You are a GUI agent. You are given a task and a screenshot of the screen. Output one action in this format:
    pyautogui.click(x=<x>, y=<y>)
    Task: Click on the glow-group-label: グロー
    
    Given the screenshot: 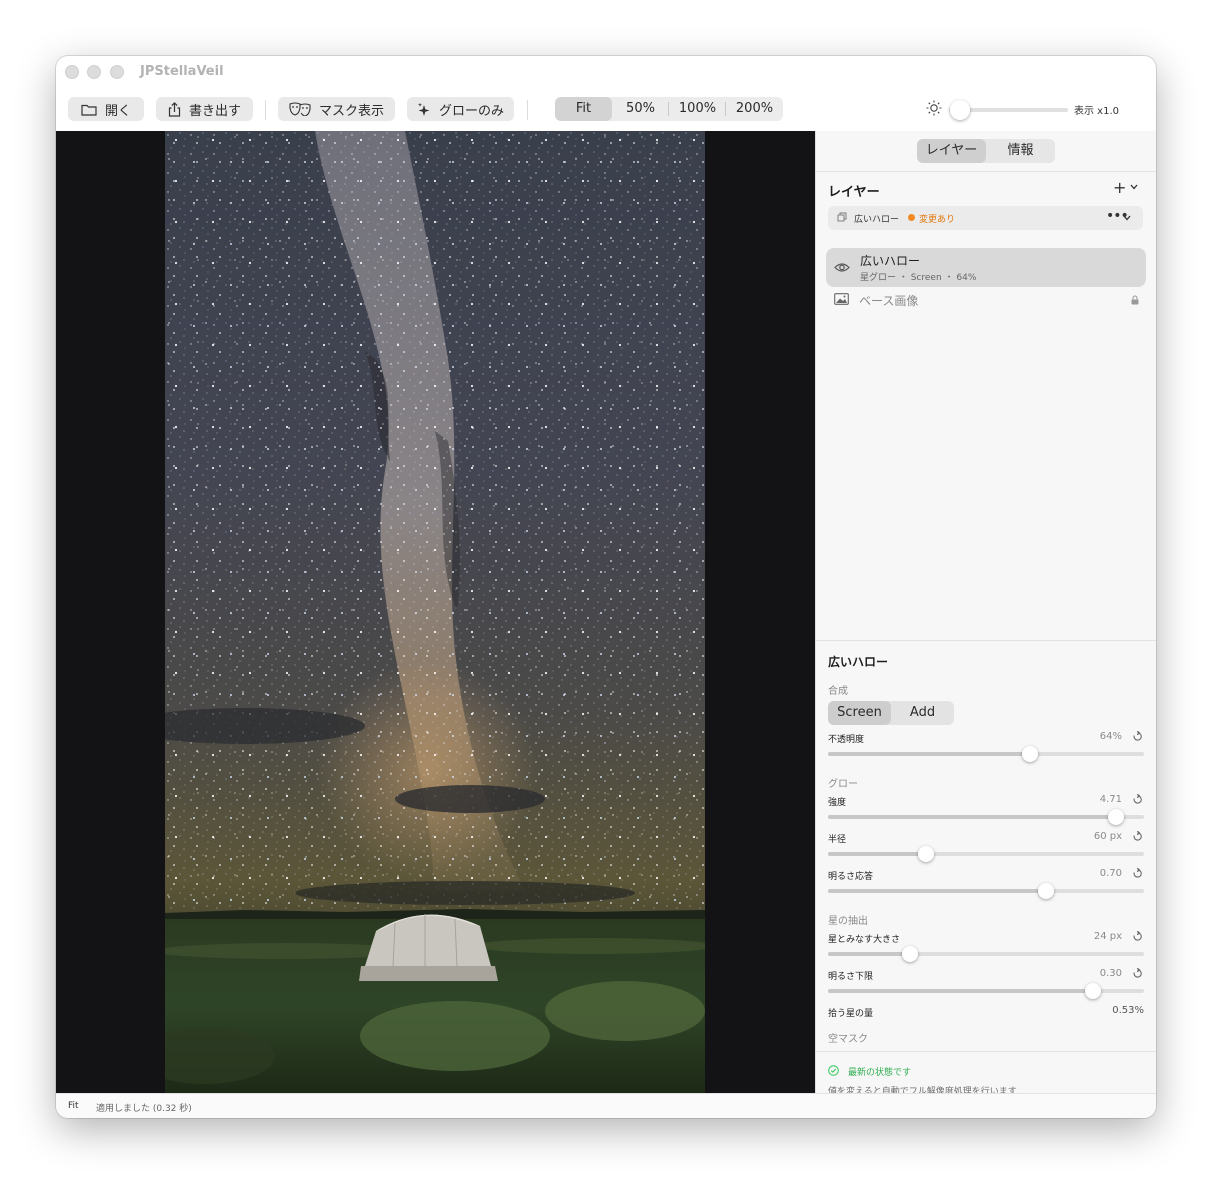 What is the action you would take?
    pyautogui.click(x=843, y=784)
    